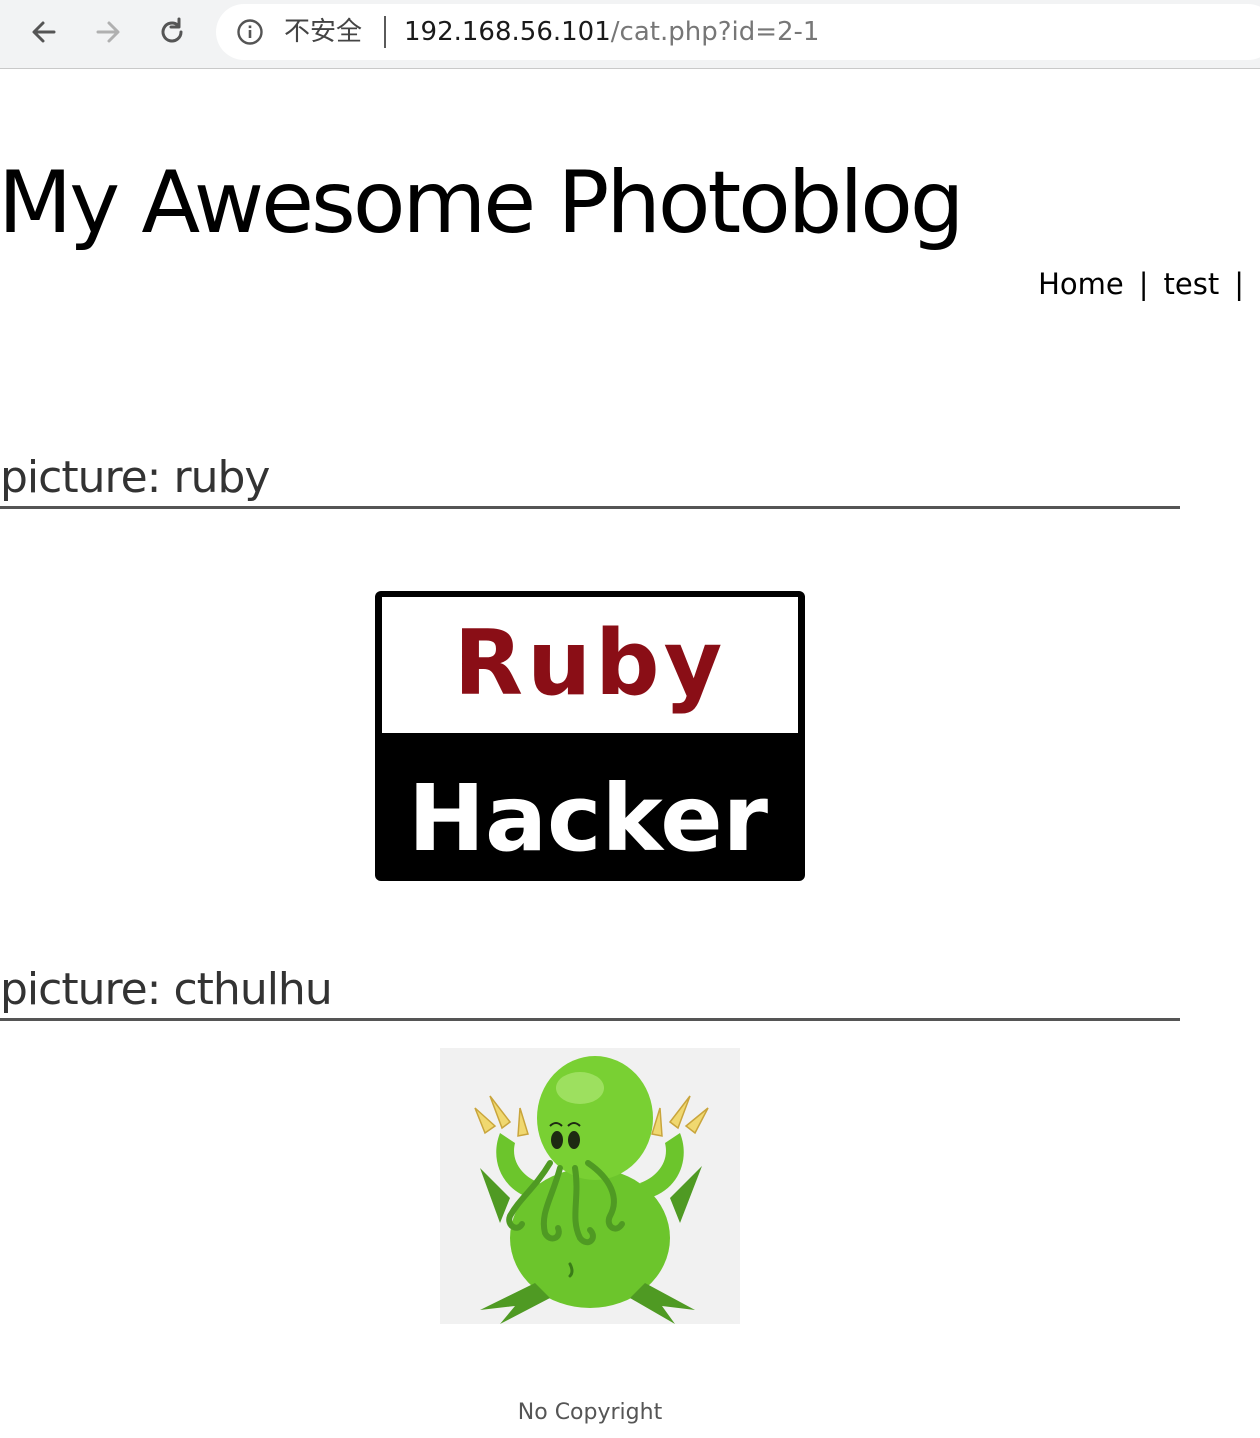 The image size is (1260, 1438). I want to click on reload-icon, so click(172, 30).